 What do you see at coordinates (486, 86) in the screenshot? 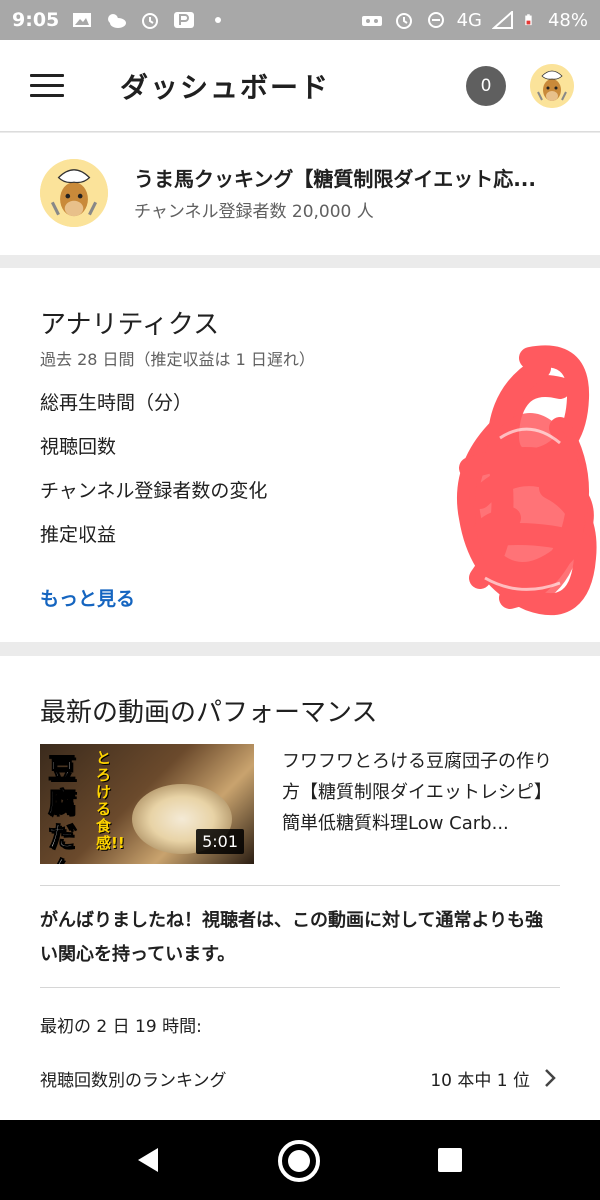
I see `notification-badge: 0` at bounding box center [486, 86].